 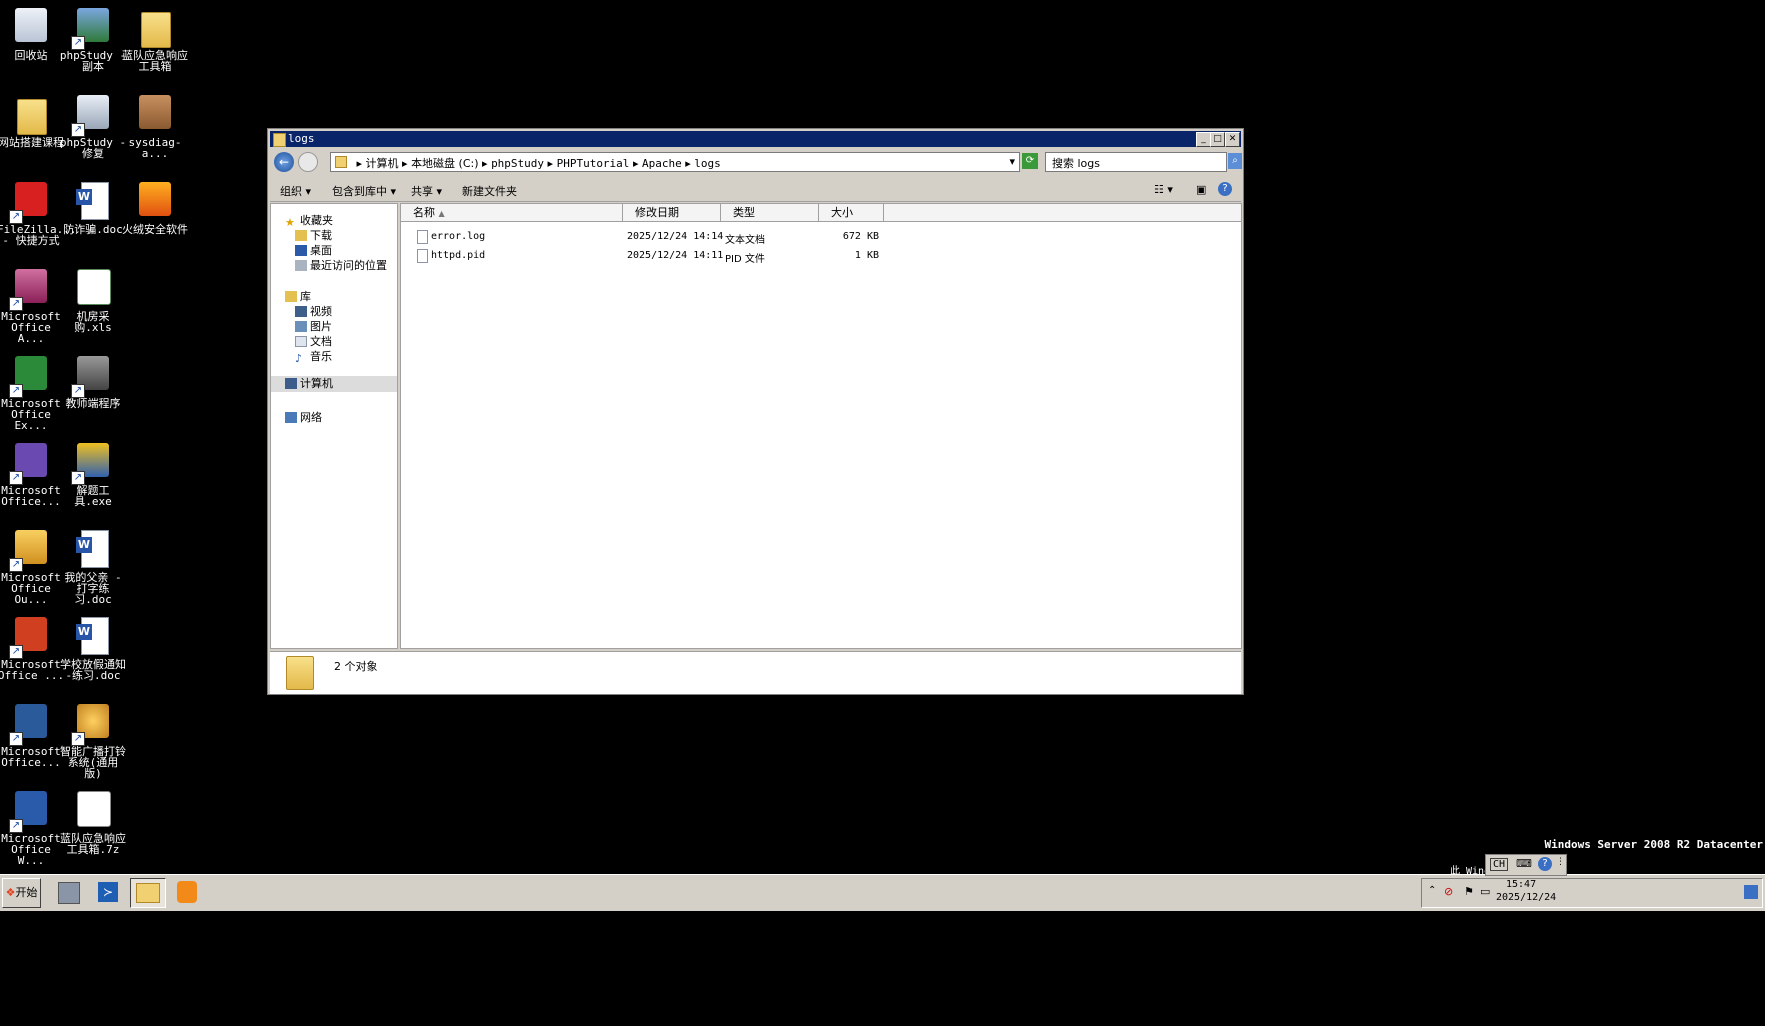 I want to click on search-input: 搜索 logs, so click(x=1136, y=162).